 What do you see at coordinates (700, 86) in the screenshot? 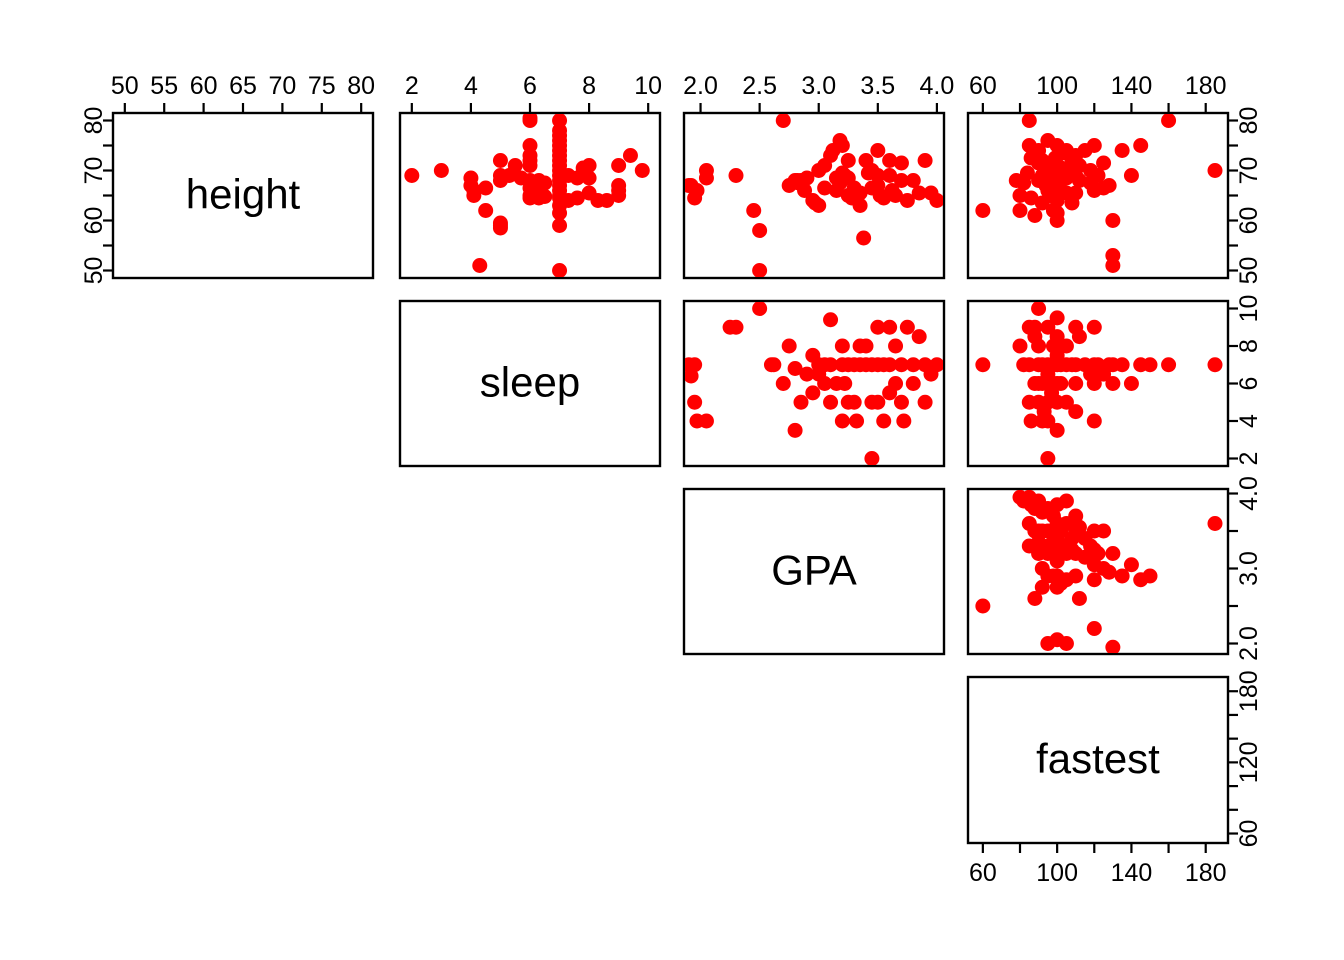
I see `axis-tick-label: 2.0` at bounding box center [700, 86].